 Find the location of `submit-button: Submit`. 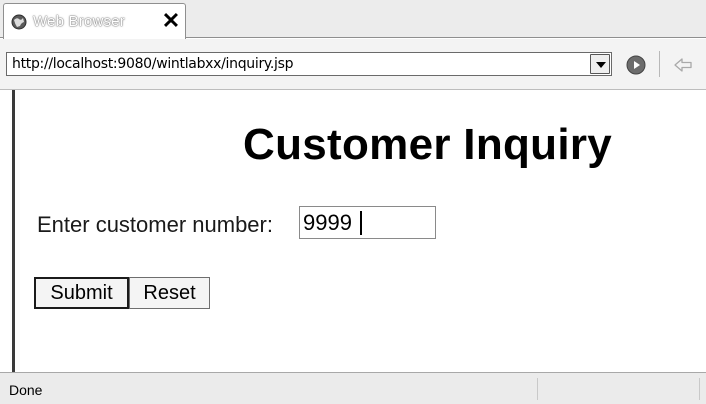

submit-button: Submit is located at coordinates (81, 293).